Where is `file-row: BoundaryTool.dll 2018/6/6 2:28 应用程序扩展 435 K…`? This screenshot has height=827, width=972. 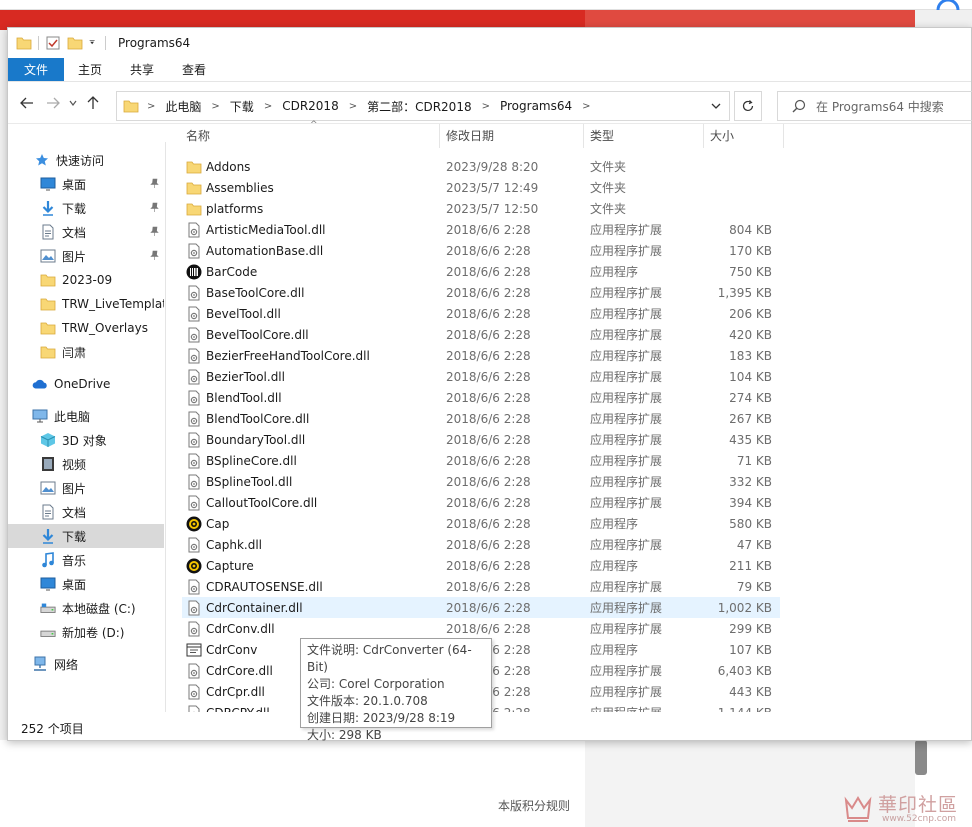 file-row: BoundaryTool.dll 2018/6/6 2:28 应用程序扩展 435 K… is located at coordinates (481, 439).